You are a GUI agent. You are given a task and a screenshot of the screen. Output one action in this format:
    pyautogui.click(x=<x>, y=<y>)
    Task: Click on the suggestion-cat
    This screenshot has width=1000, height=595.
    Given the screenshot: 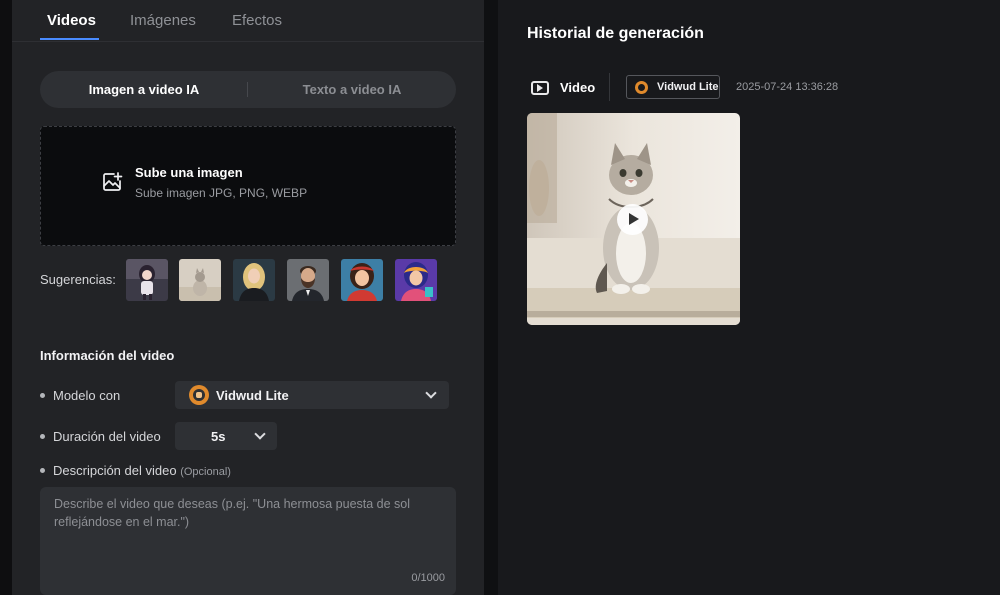 What is the action you would take?
    pyautogui.click(x=200, y=280)
    